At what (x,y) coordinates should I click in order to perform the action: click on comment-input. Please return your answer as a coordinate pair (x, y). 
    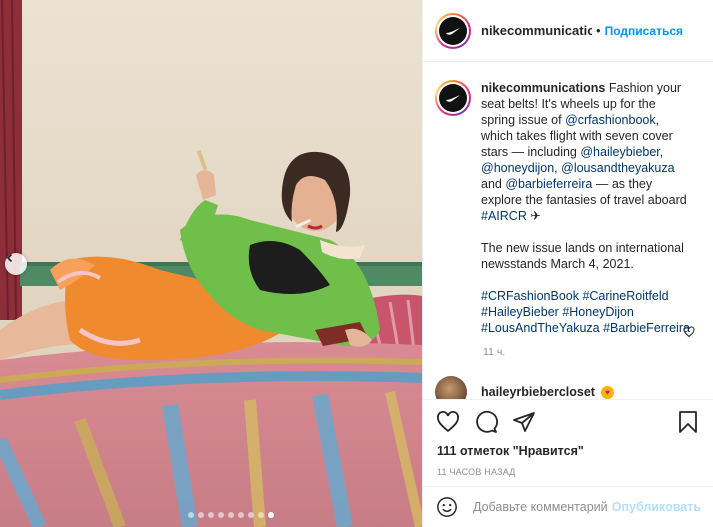
    Looking at the image, I should click on (540, 507).